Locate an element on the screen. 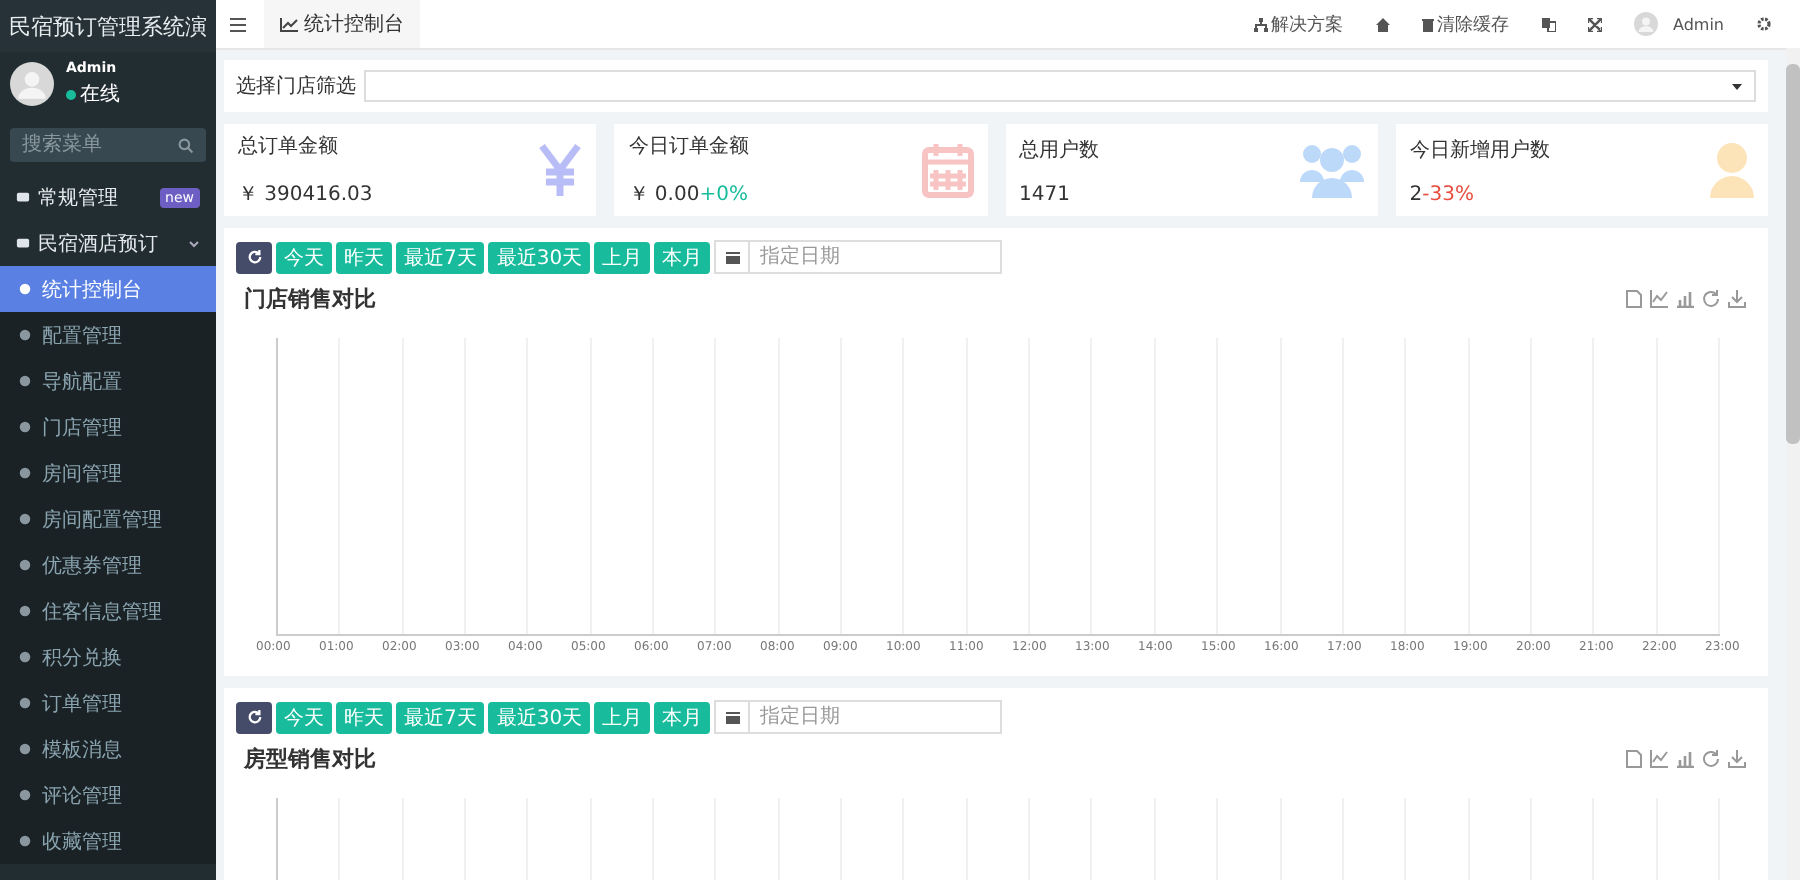 The image size is (1800, 880). menu-item: 配置管理 is located at coordinates (108, 335).